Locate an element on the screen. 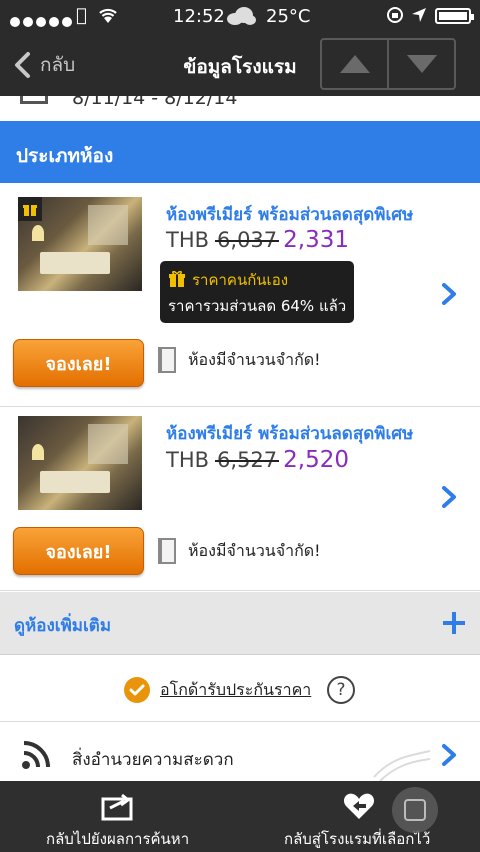 The image size is (480, 852). deal-text: ราคารวมส่วนลด 64% แล้ว is located at coordinates (257, 306).